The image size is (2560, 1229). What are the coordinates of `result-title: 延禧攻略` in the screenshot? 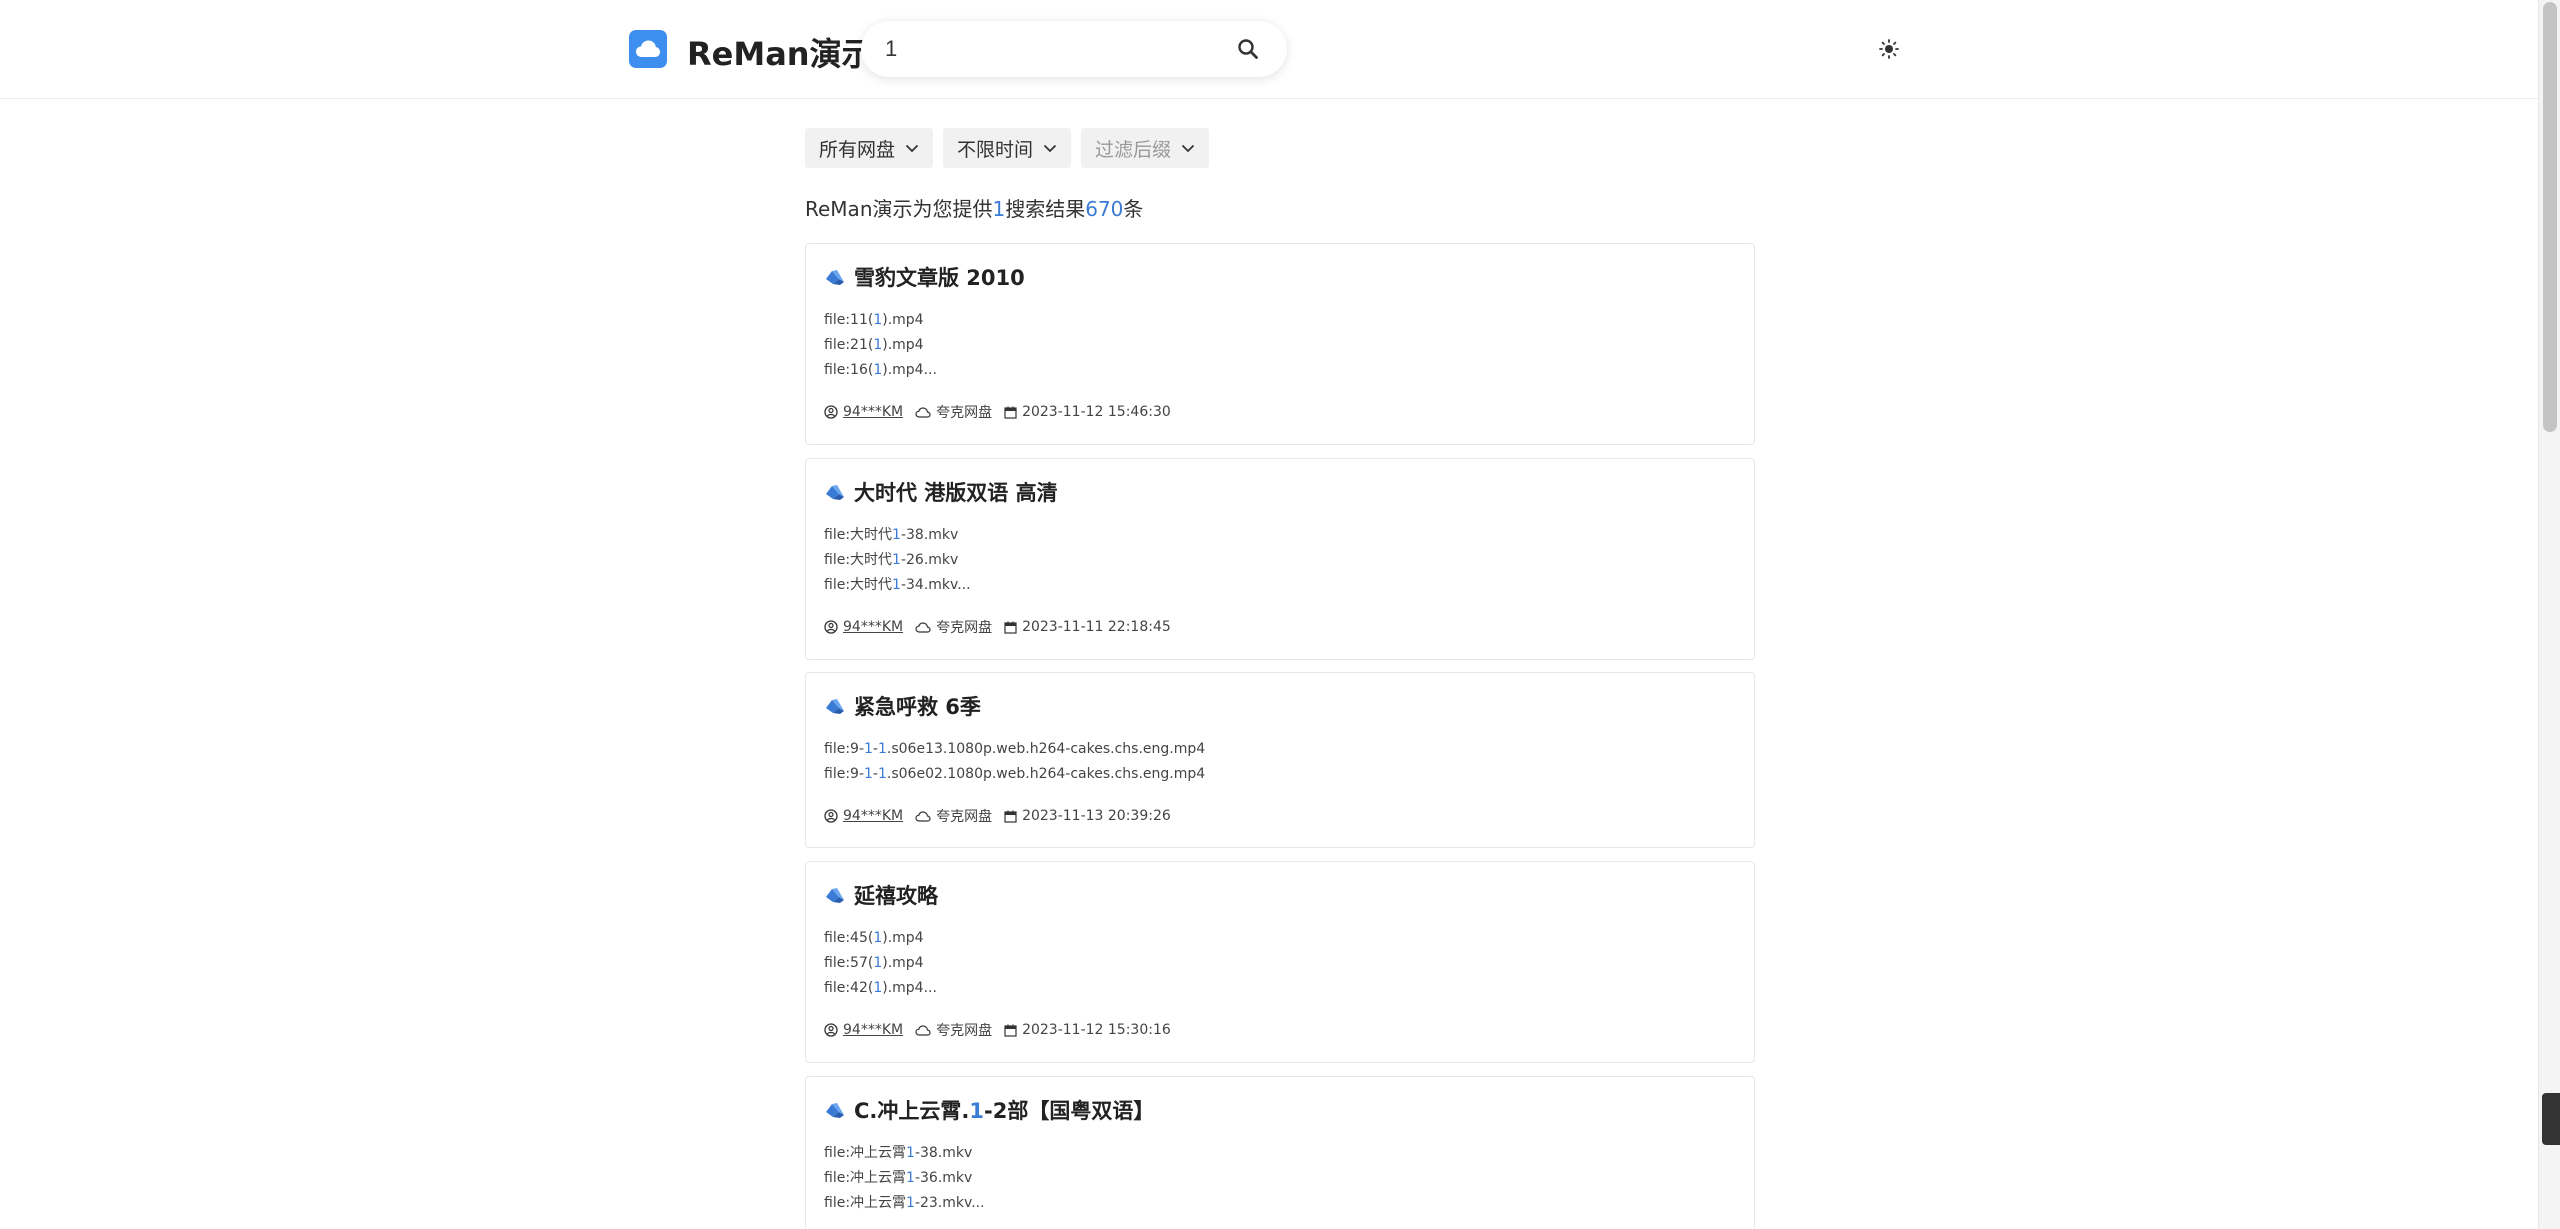 It's located at (881, 895).